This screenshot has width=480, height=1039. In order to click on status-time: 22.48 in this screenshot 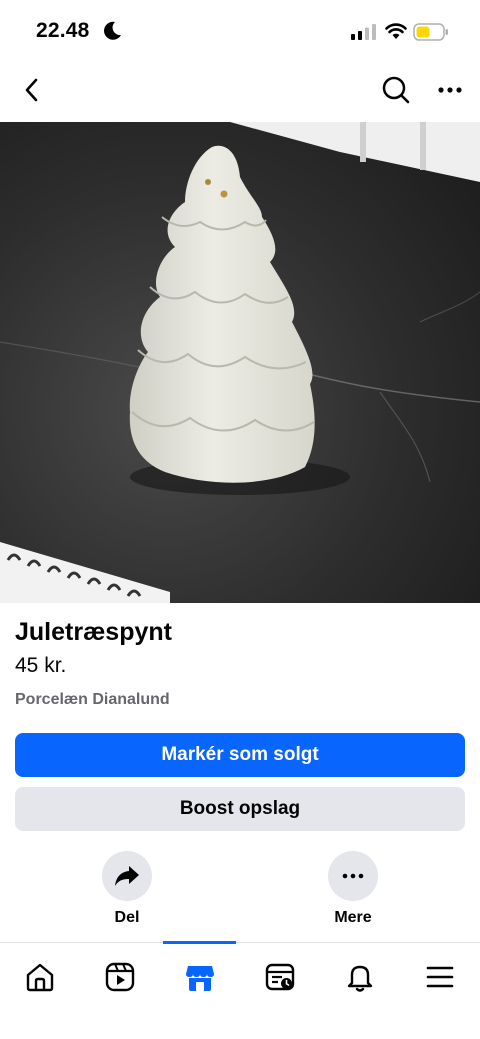, I will do `click(63, 30)`.